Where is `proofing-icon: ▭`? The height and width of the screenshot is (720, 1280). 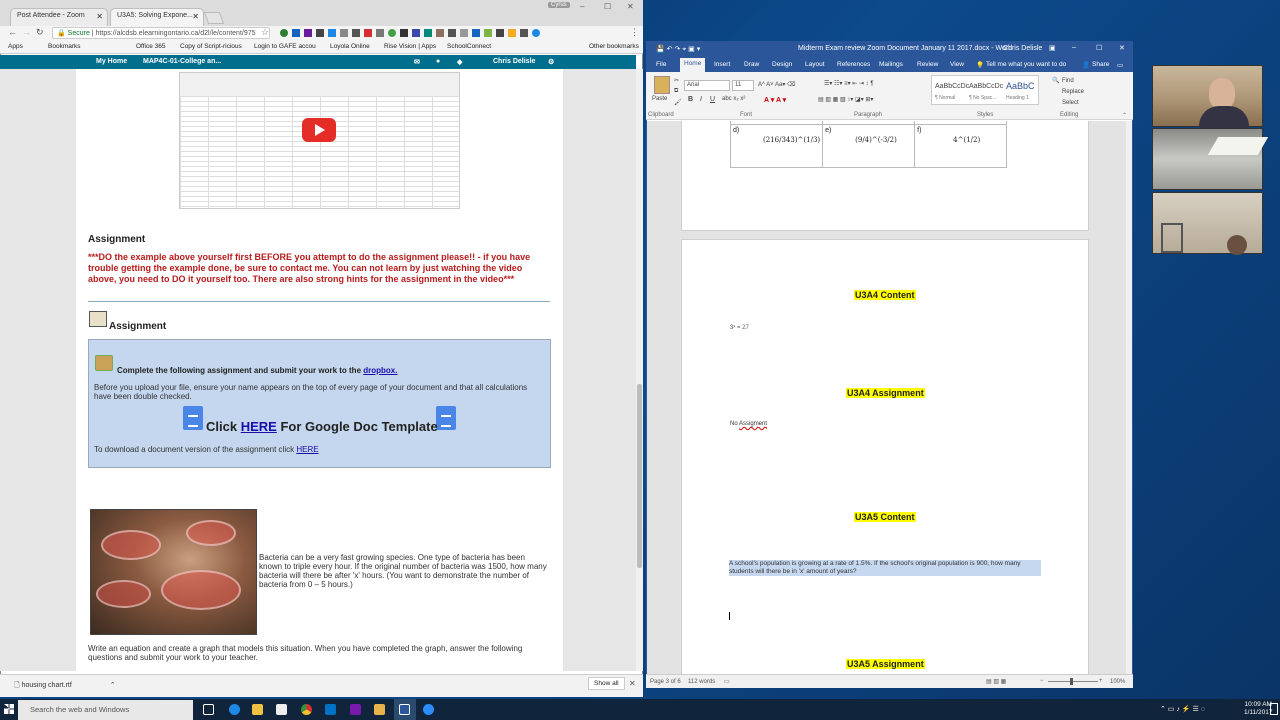
proofing-icon: ▭ is located at coordinates (727, 681).